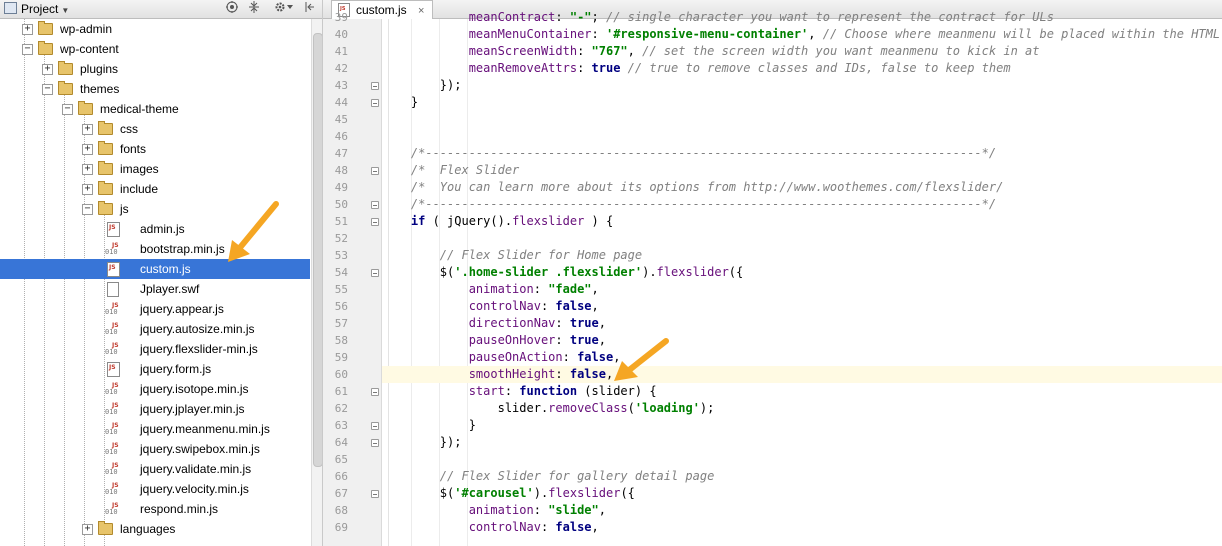 The width and height of the screenshot is (1222, 546). Describe the element at coordinates (155, 449) in the screenshot. I see `tree-file: JS 010 jquery.swipebox.min.js` at that location.